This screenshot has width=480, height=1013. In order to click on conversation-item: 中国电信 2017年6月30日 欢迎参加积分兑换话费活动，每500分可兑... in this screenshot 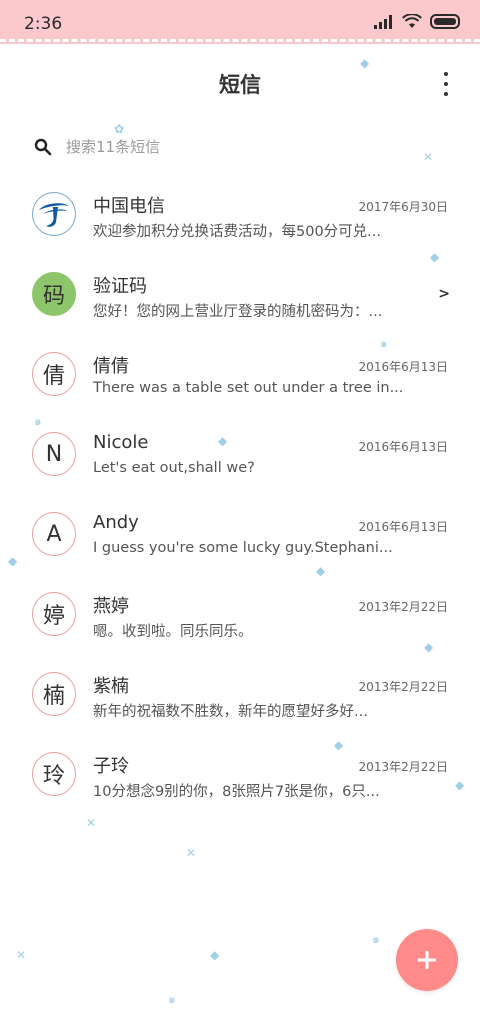, I will do `click(240, 216)`.